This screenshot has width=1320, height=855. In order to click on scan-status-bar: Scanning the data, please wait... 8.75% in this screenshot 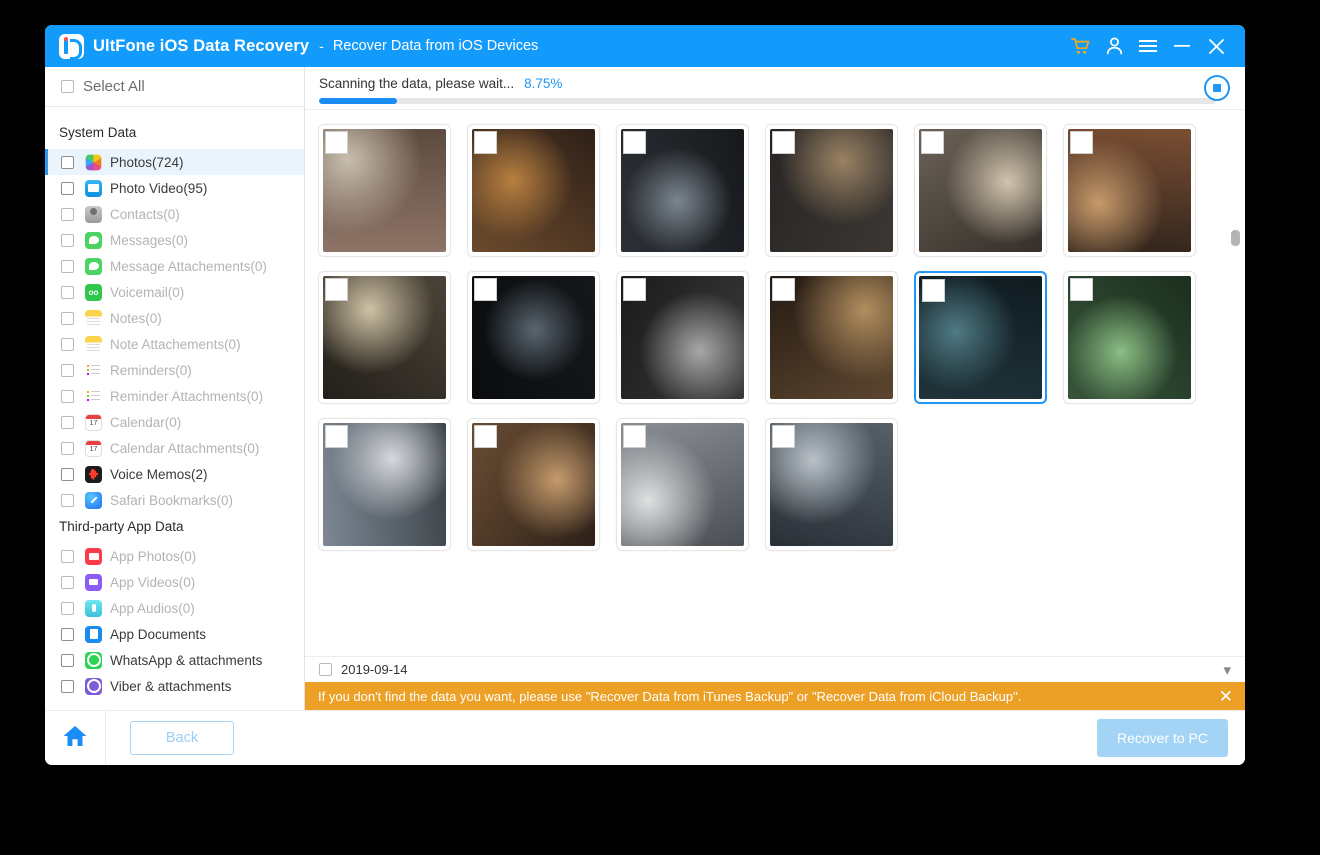, I will do `click(775, 88)`.